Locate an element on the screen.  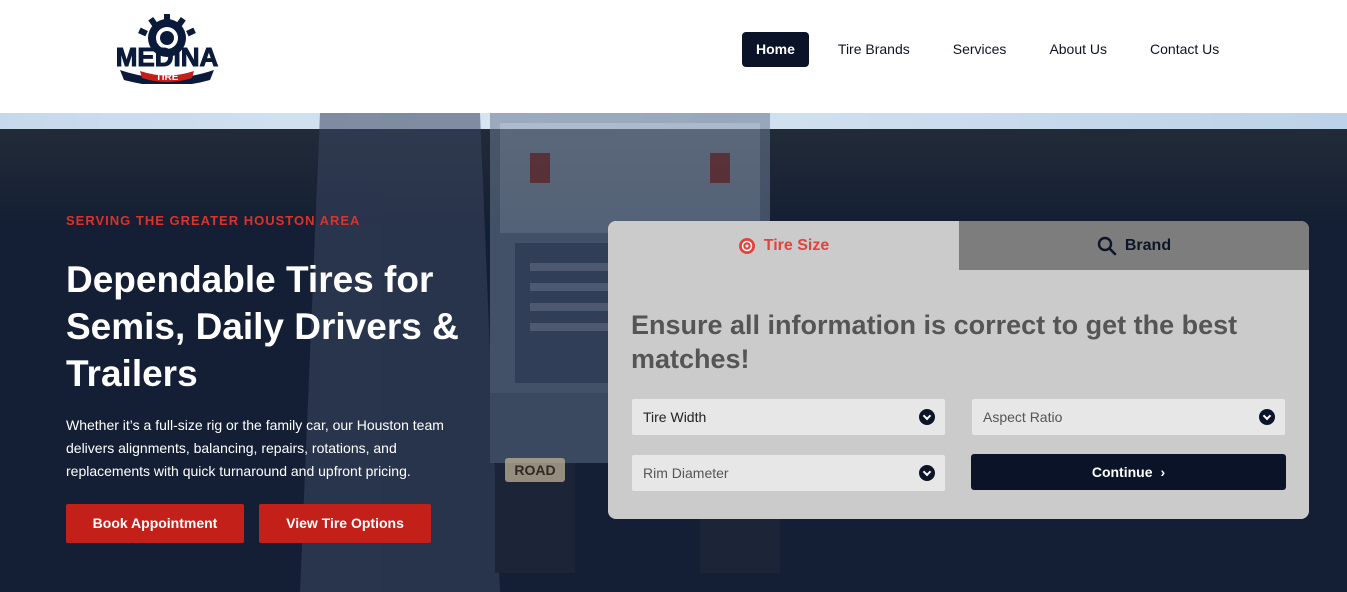
tire-width-select: Tire Width is located at coordinates (788, 417).